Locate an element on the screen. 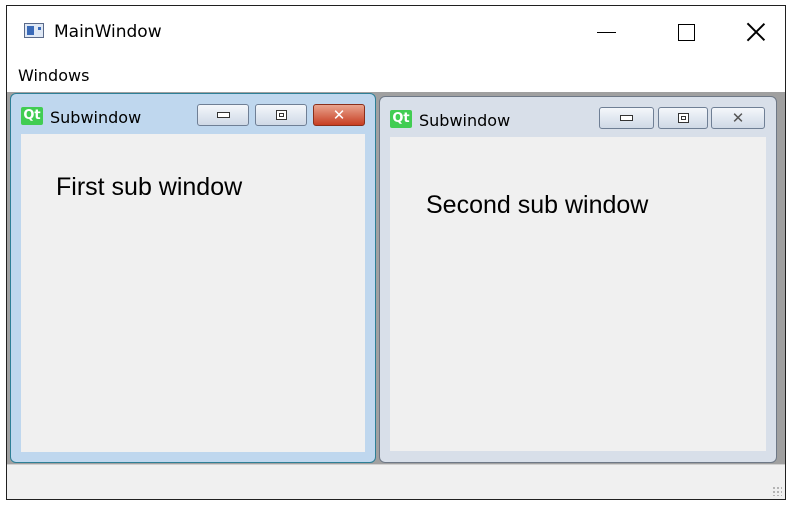 The image size is (790, 505). maximize-icon is located at coordinates (686, 32).